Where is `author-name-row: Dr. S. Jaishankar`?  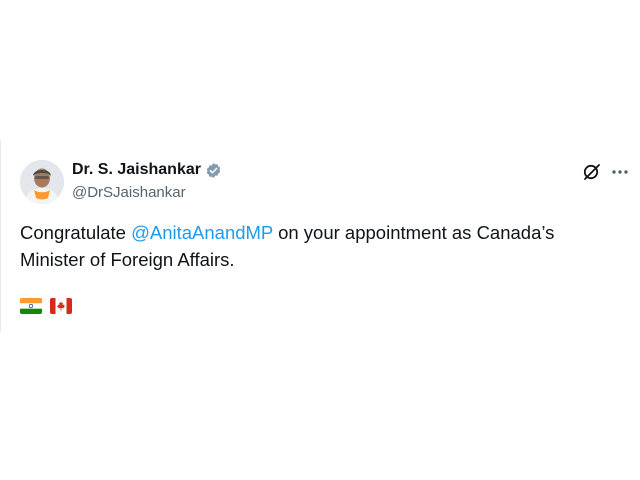
author-name-row: Dr. S. Jaishankar is located at coordinates (147, 170).